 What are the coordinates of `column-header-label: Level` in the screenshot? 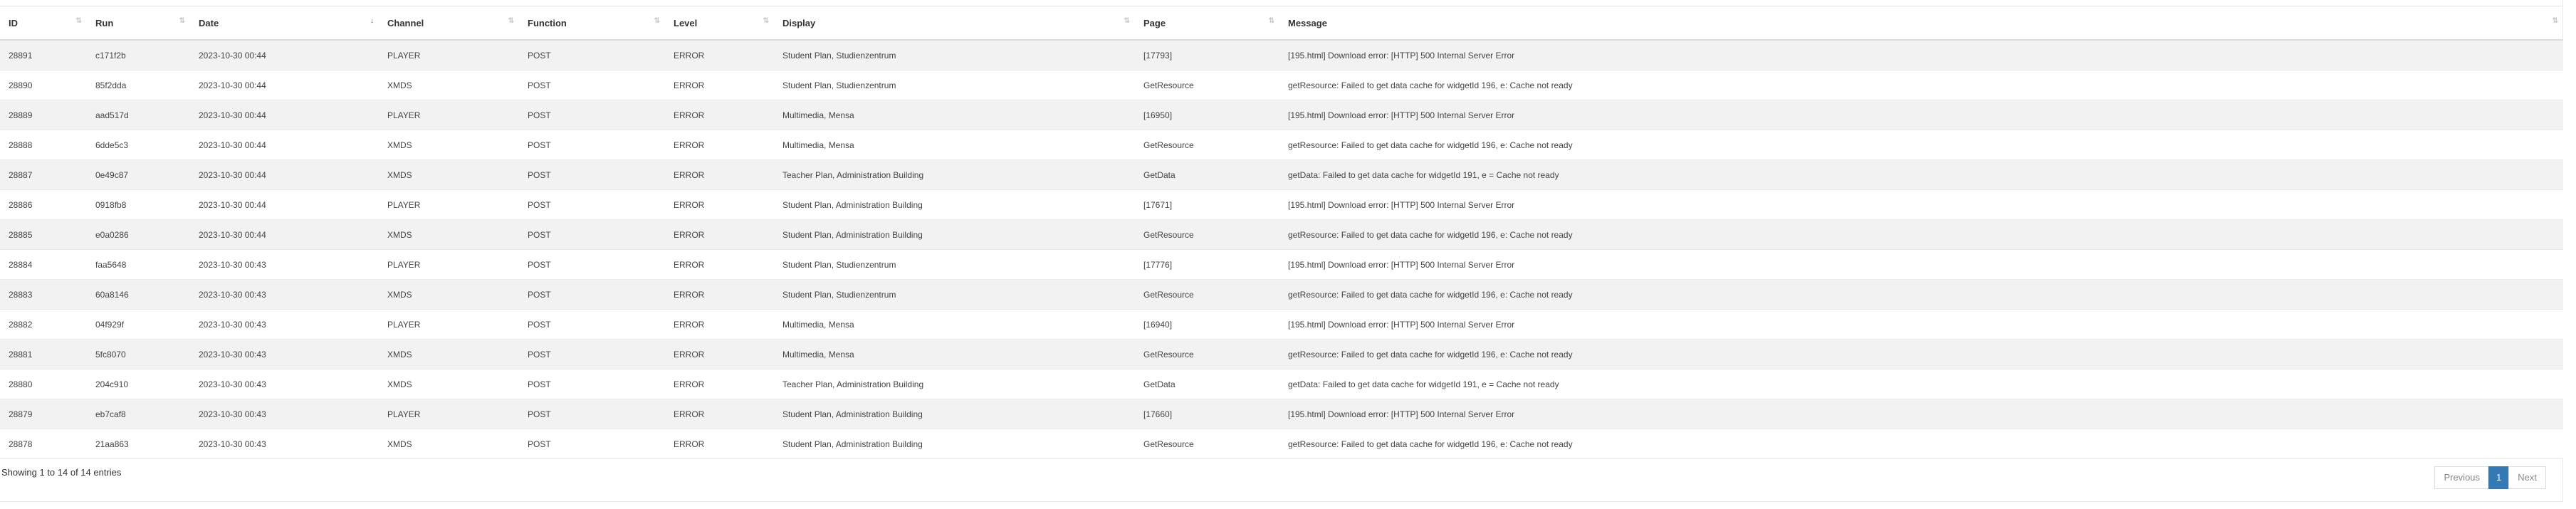 It's located at (686, 22).